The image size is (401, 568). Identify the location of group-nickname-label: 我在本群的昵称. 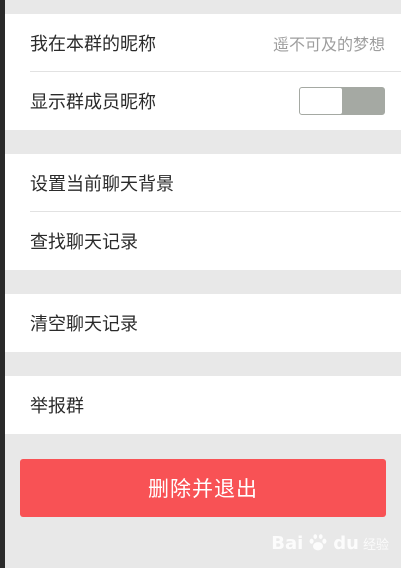
(93, 44).